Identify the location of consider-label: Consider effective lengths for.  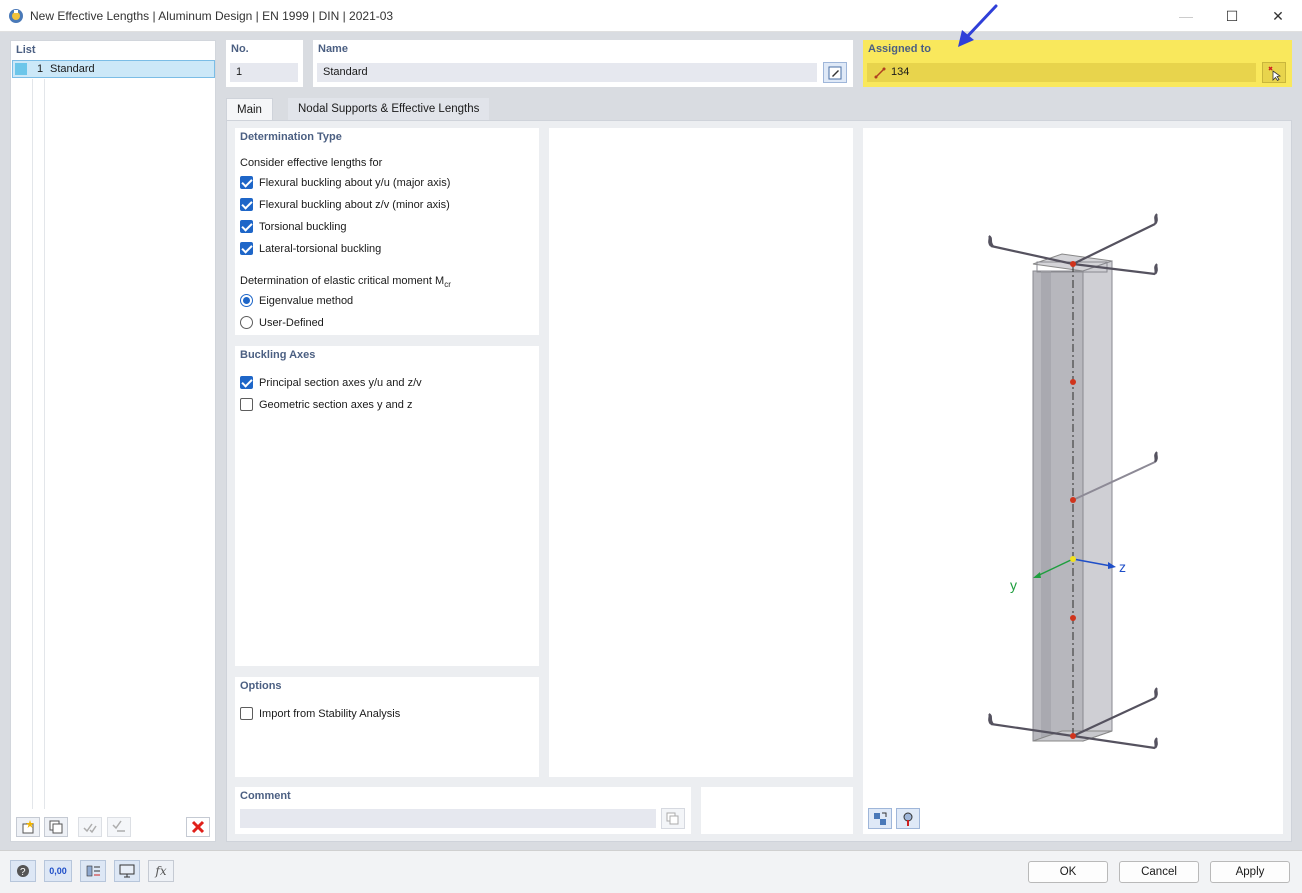
(311, 163).